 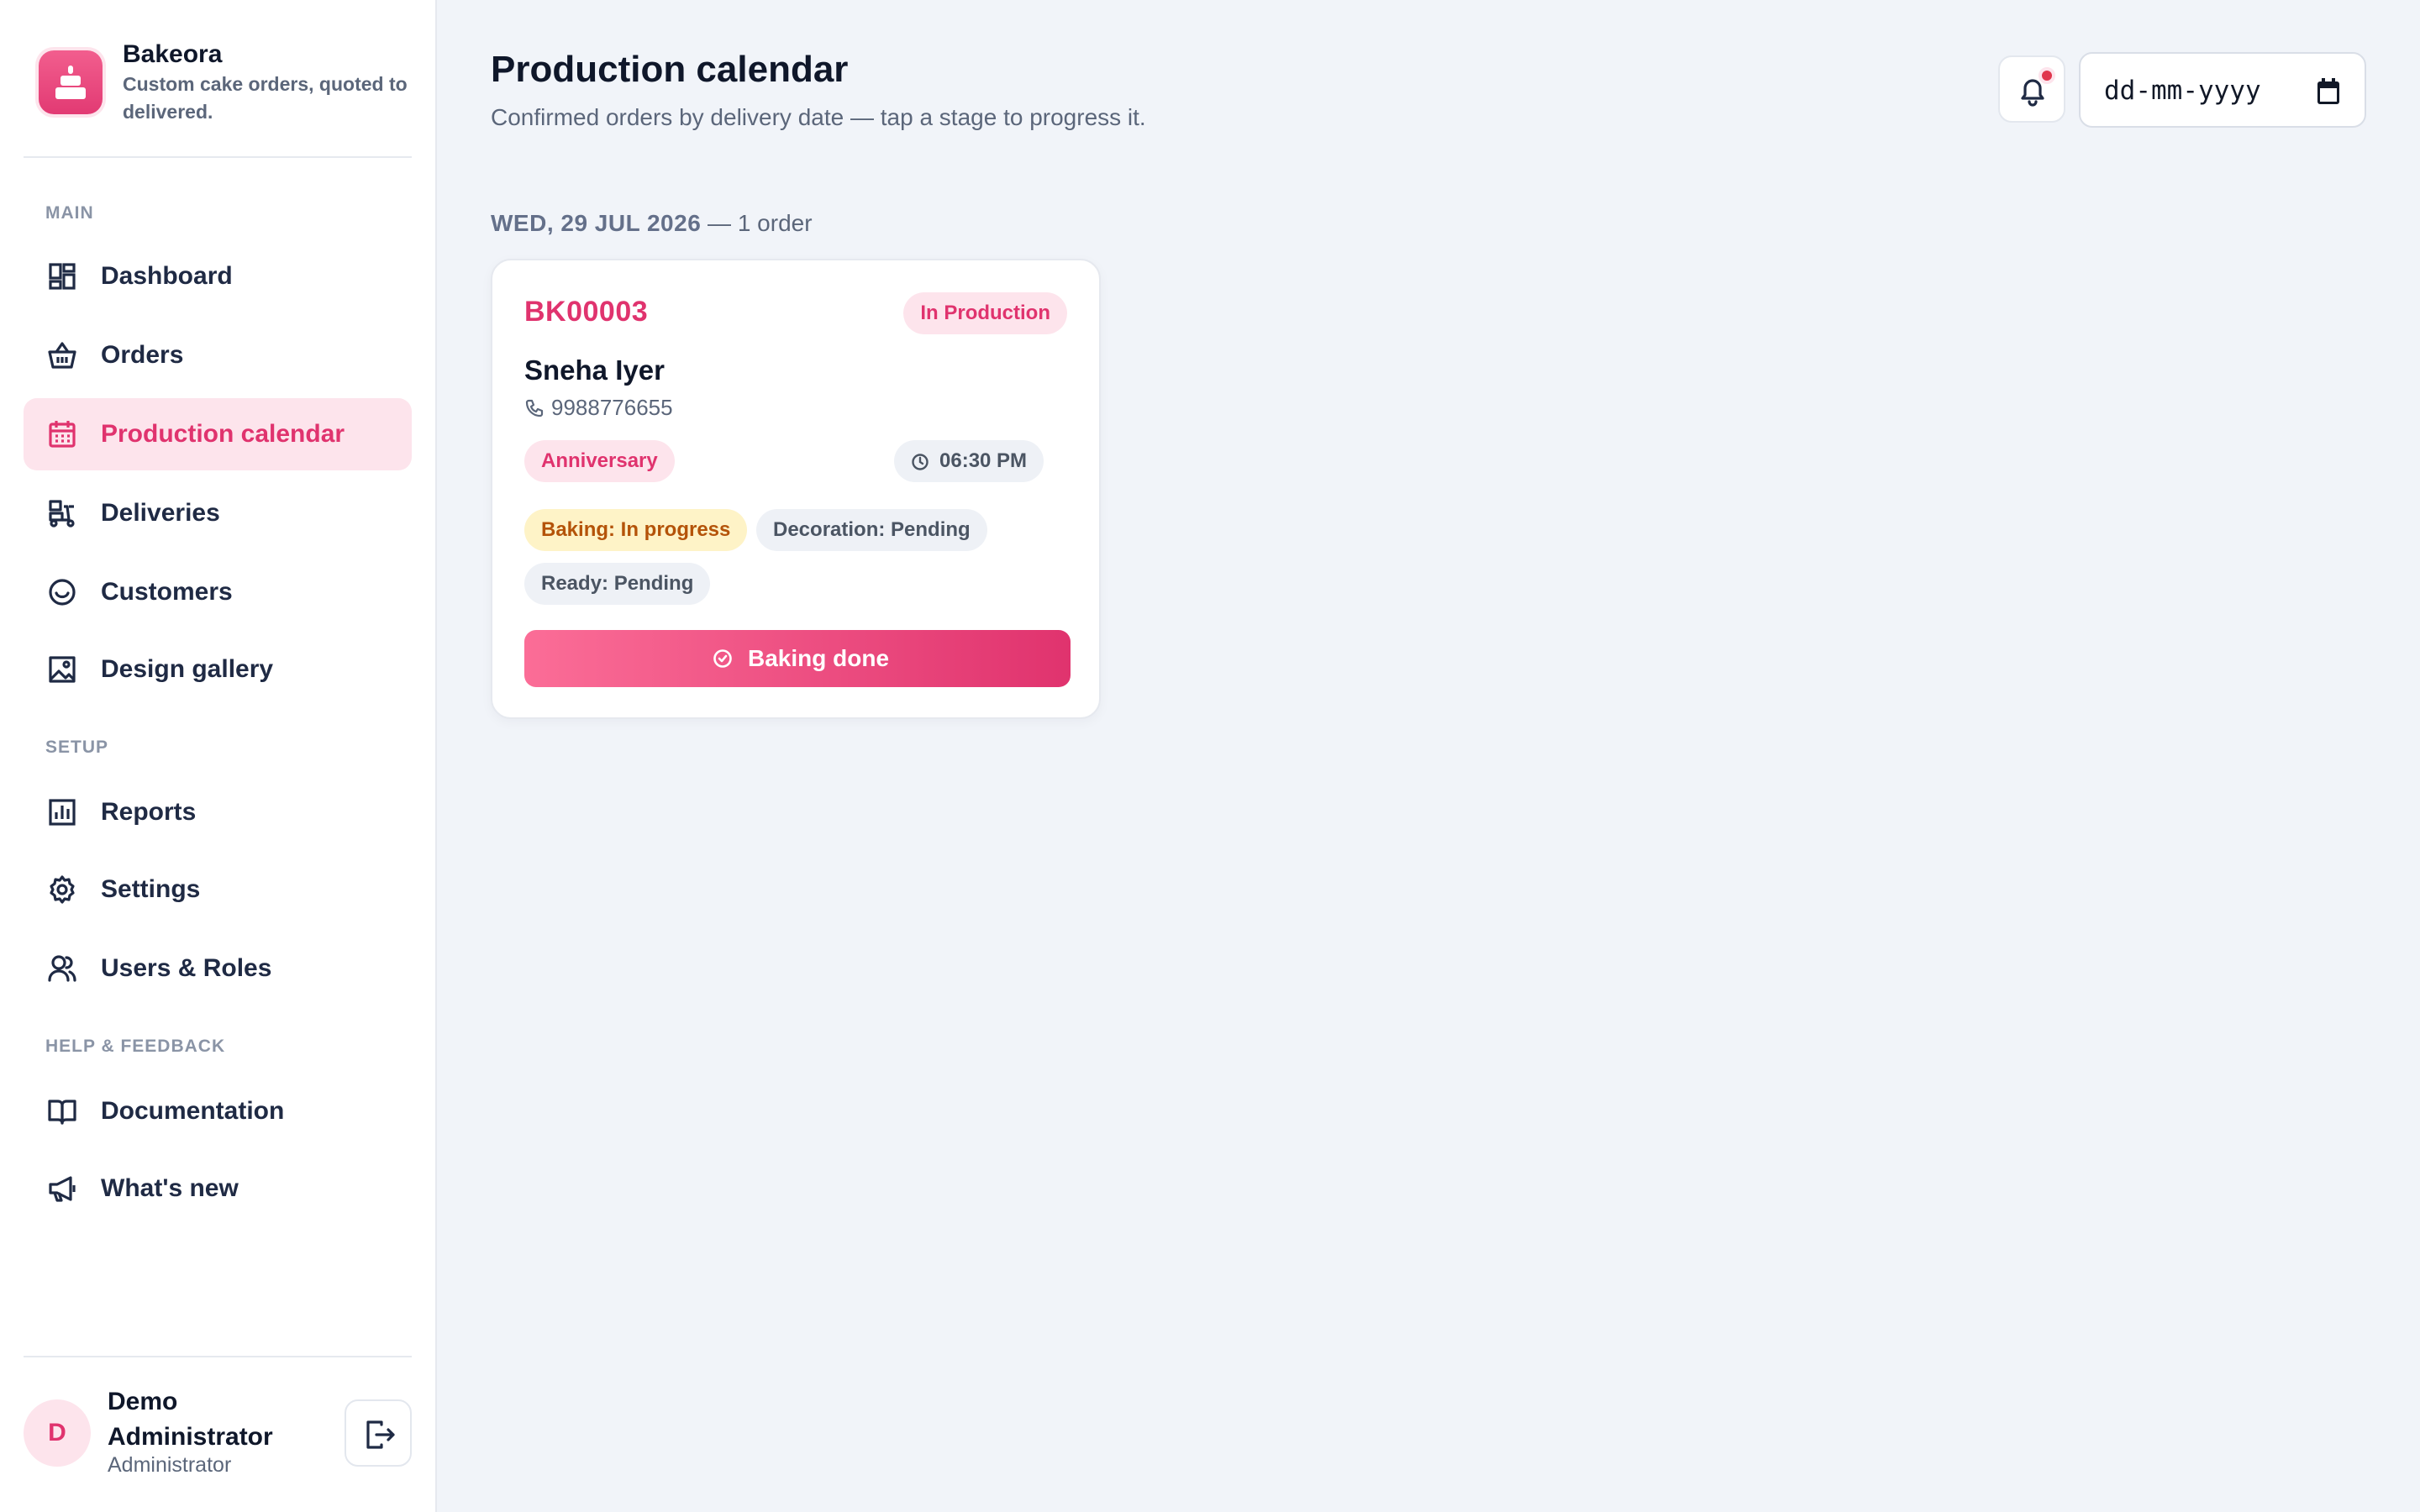 What do you see at coordinates (2032, 89) in the screenshot?
I see `notifications-button` at bounding box center [2032, 89].